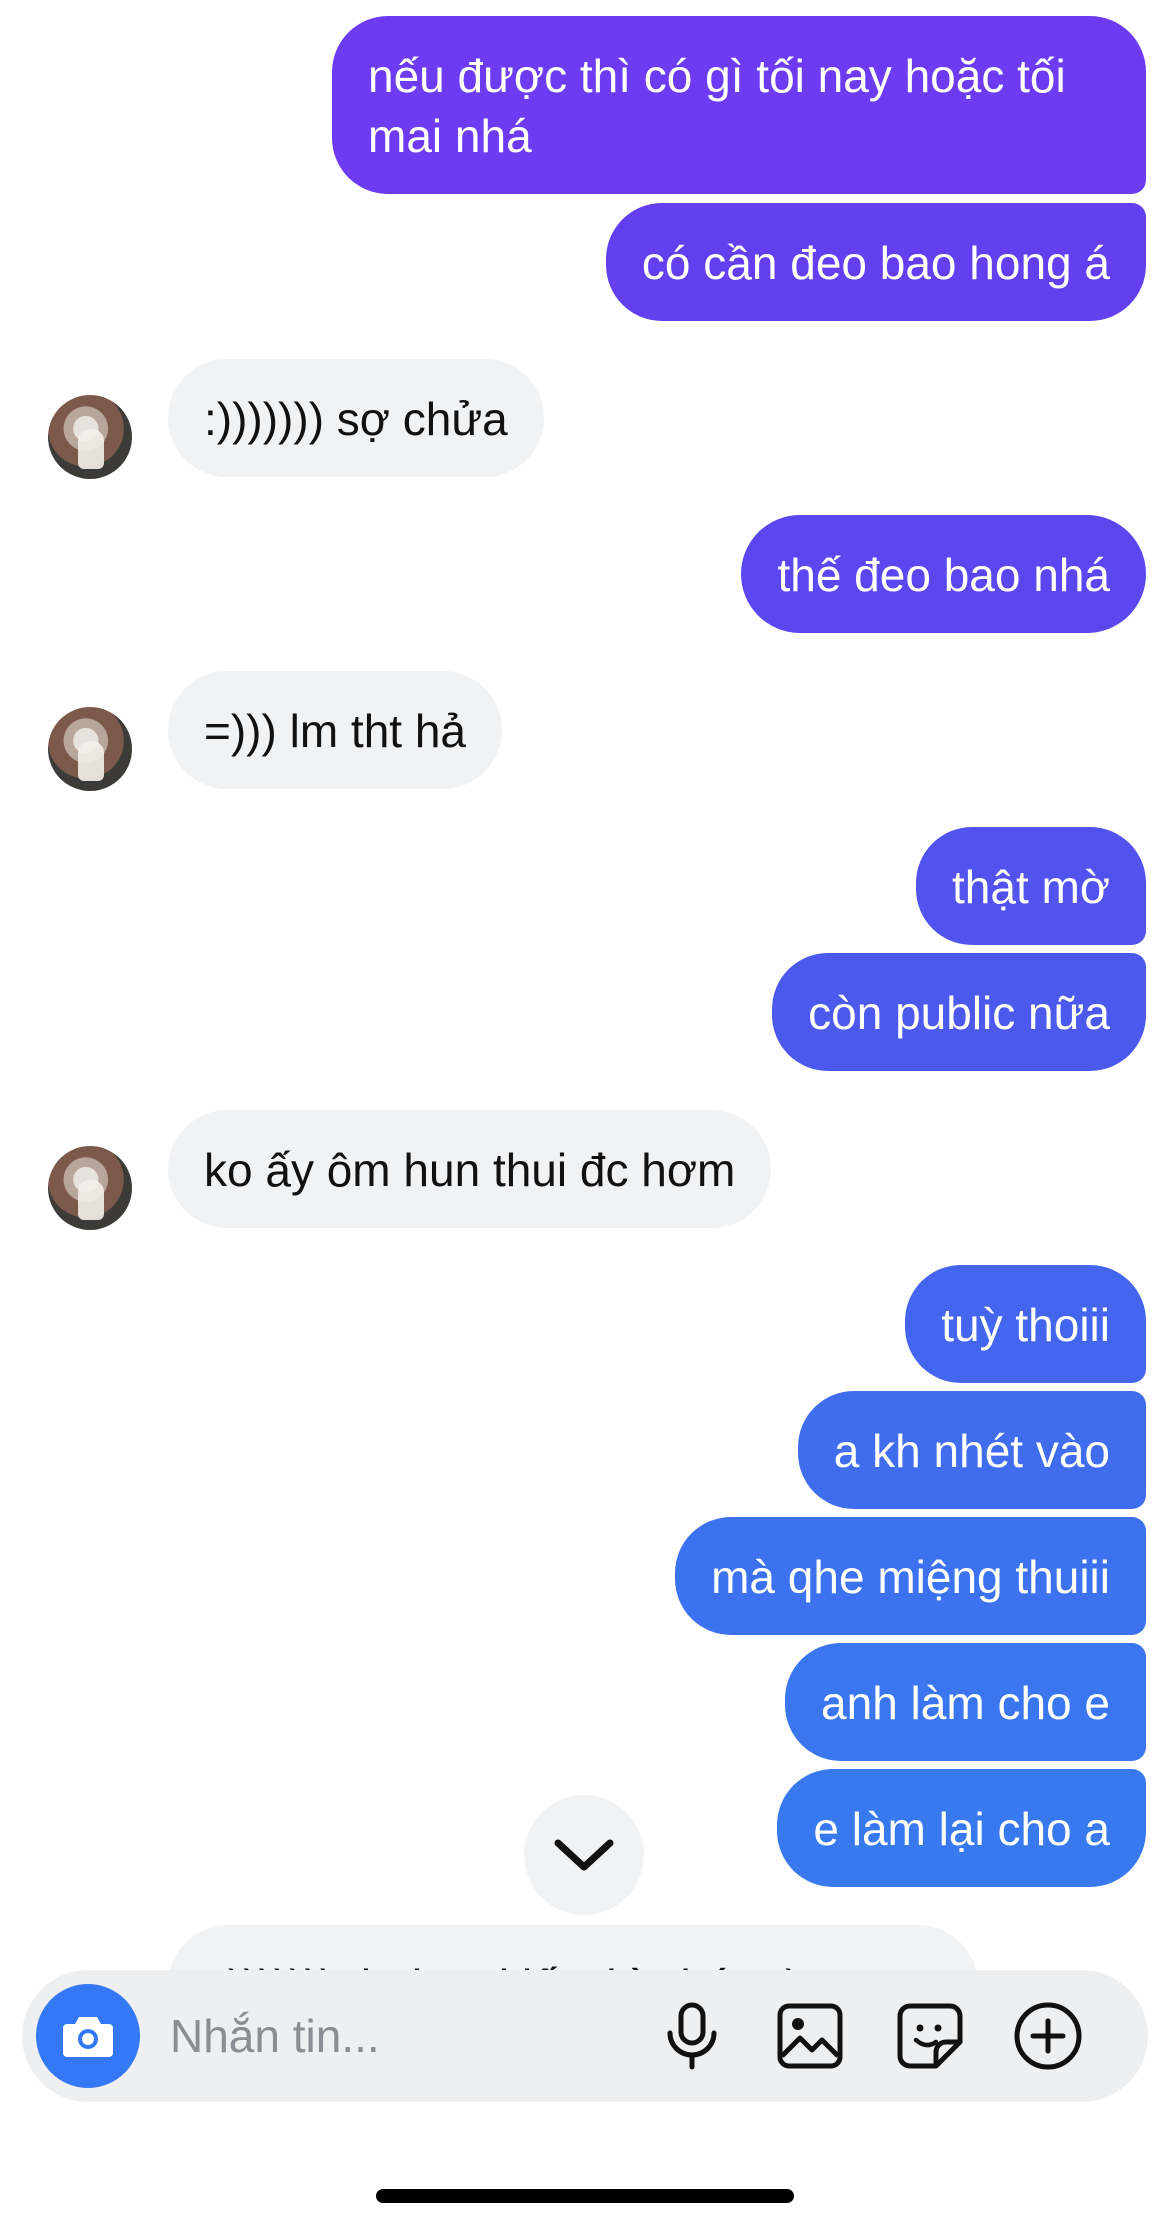 The image size is (1170, 2226). What do you see at coordinates (1025, 1324) in the screenshot?
I see `message-bubble-outgoing: tuỳ thoiii` at bounding box center [1025, 1324].